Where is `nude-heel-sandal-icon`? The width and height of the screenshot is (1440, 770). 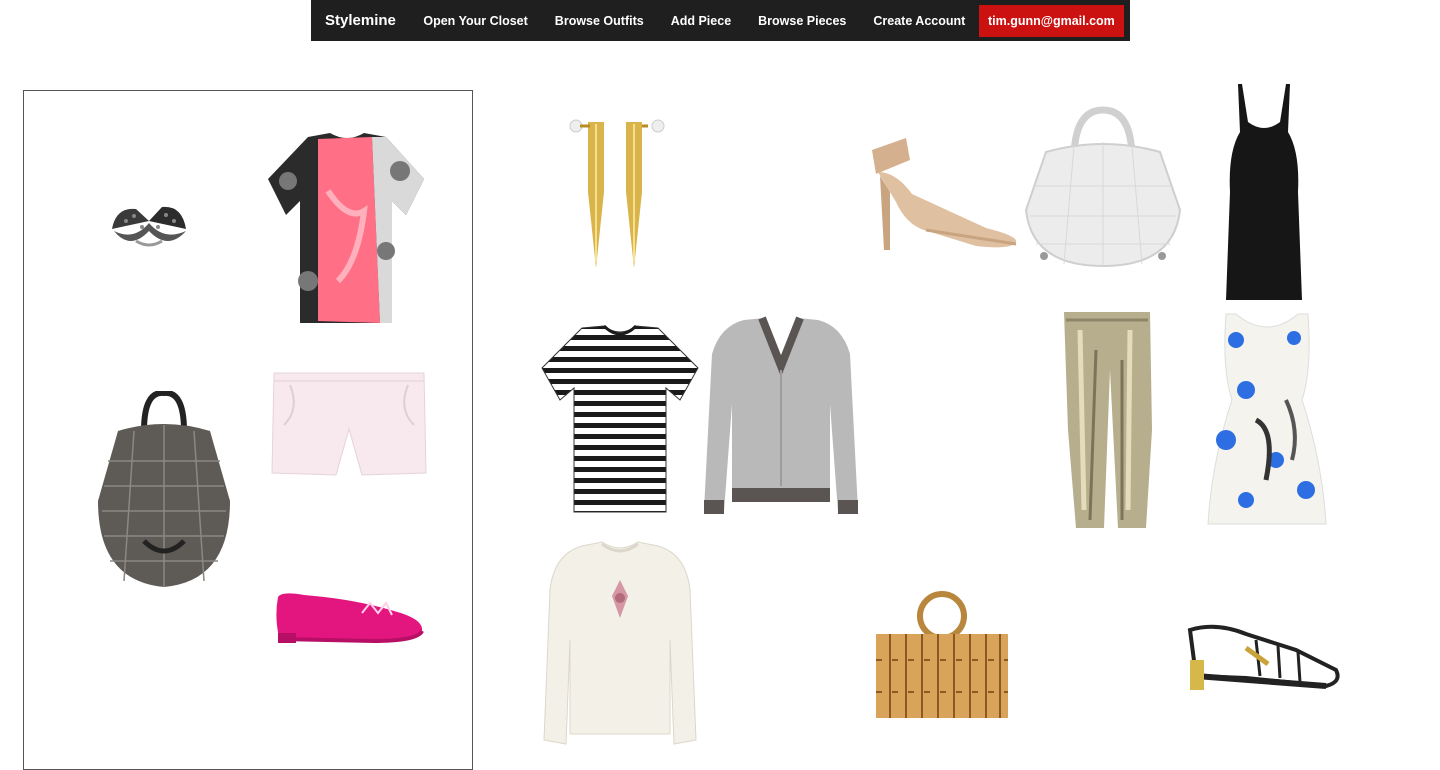
nude-heel-sandal-icon is located at coordinates (943, 194).